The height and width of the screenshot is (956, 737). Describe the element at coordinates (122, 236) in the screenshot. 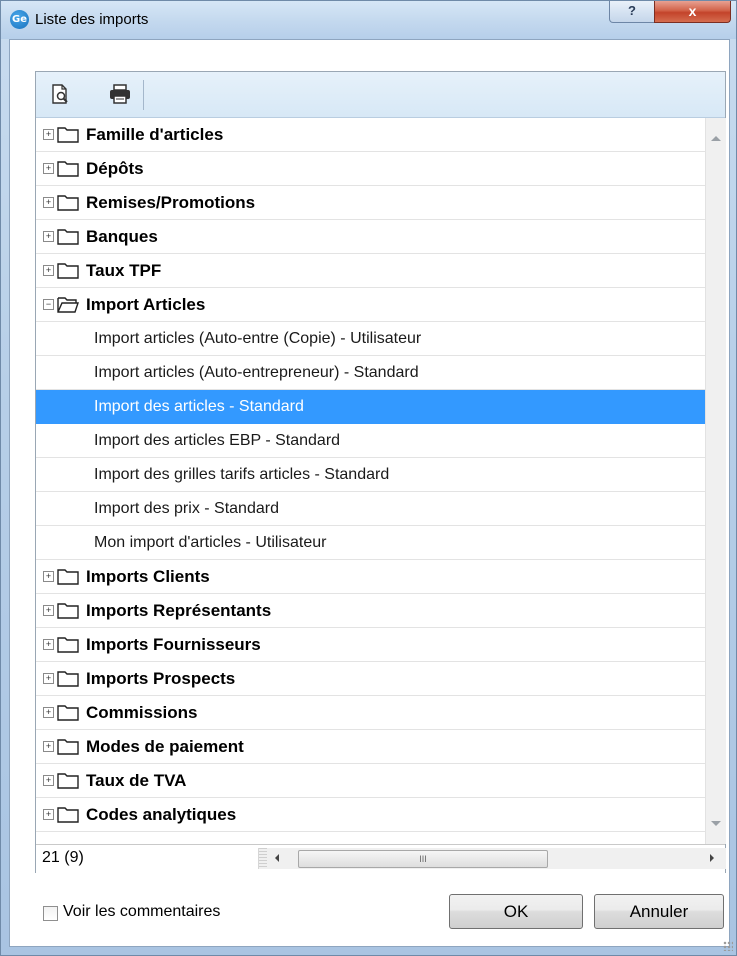

I see `tree-group-label: Banques` at that location.